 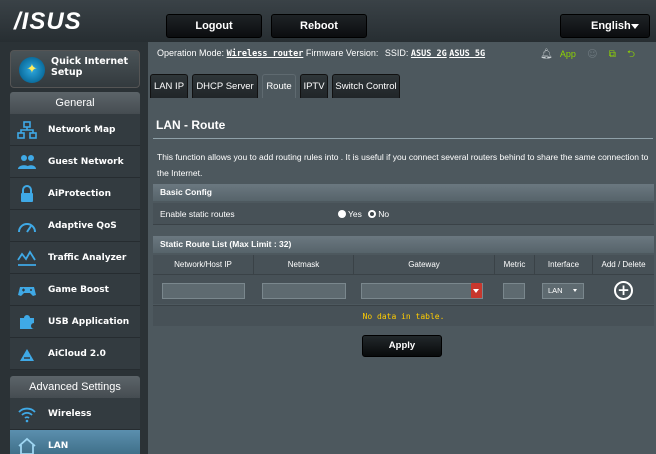 I want to click on tab-lan-ip: LAN IP, so click(x=169, y=86).